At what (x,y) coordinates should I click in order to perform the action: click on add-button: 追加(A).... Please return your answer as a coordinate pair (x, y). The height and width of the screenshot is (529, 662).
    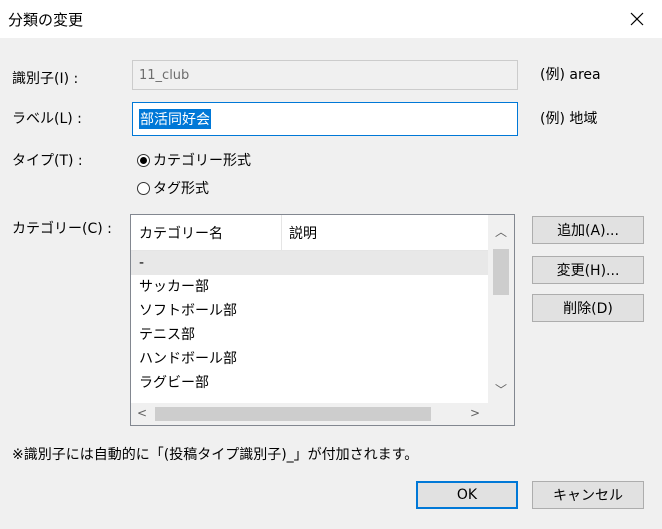
    Looking at the image, I should click on (588, 230).